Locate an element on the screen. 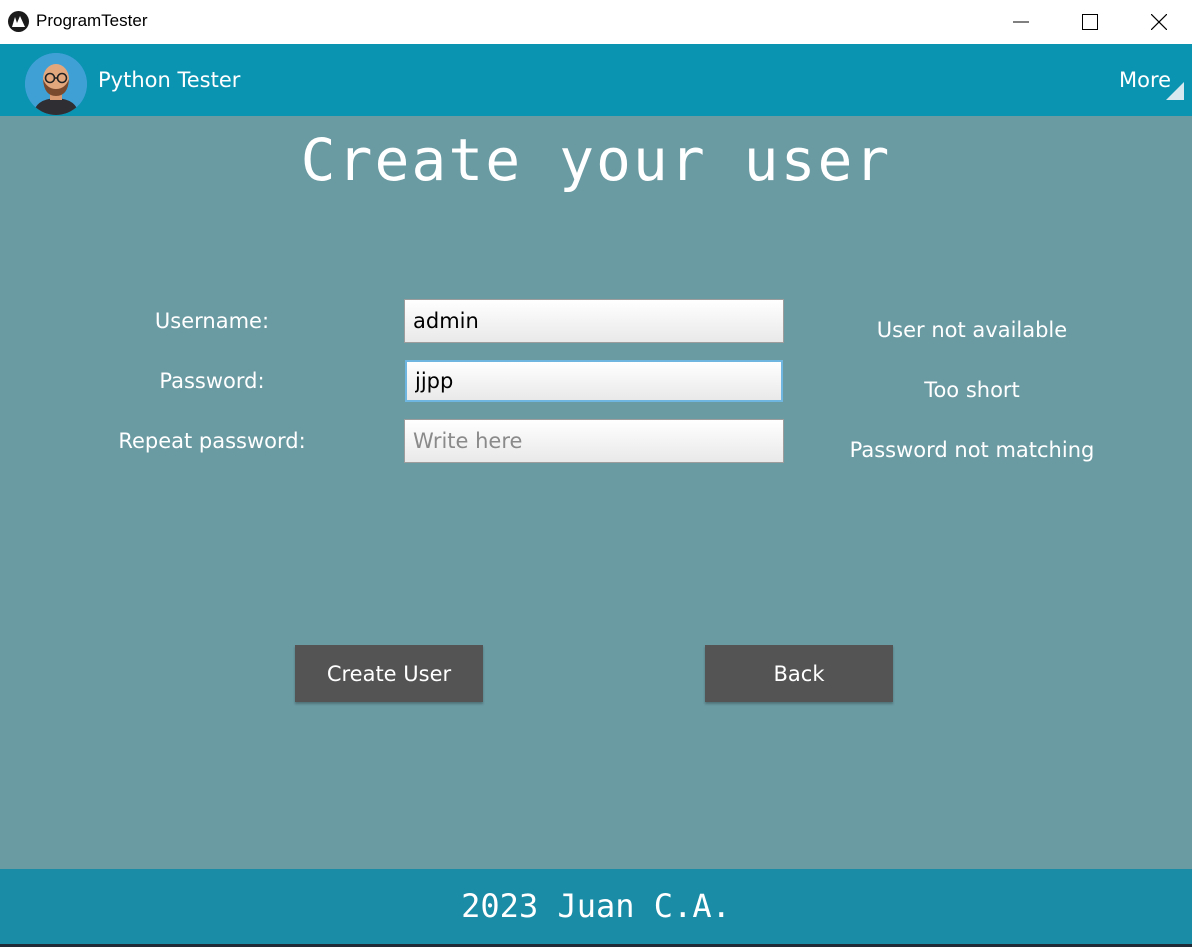 This screenshot has height=947, width=1192. more-label: More is located at coordinates (1145, 80).